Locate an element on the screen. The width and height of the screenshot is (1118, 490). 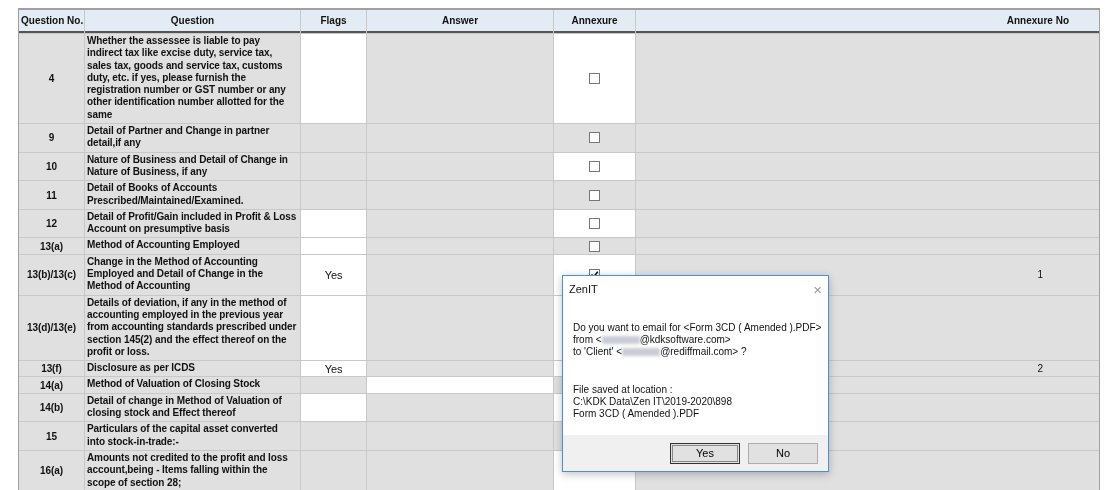
question-text: Whether the assessee is liable to pay indirect tax like excise duty, service tax, sales tax, goods and service tax, customs duty, etc. if yes, please furnish the registration number or GST number or any other identification number allotted for the same is located at coordinates (192, 79).